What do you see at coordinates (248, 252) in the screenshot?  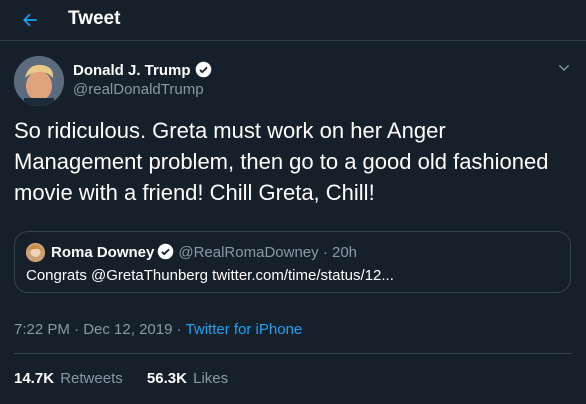 I see `quote-author-handle: @RealRomaDowney` at bounding box center [248, 252].